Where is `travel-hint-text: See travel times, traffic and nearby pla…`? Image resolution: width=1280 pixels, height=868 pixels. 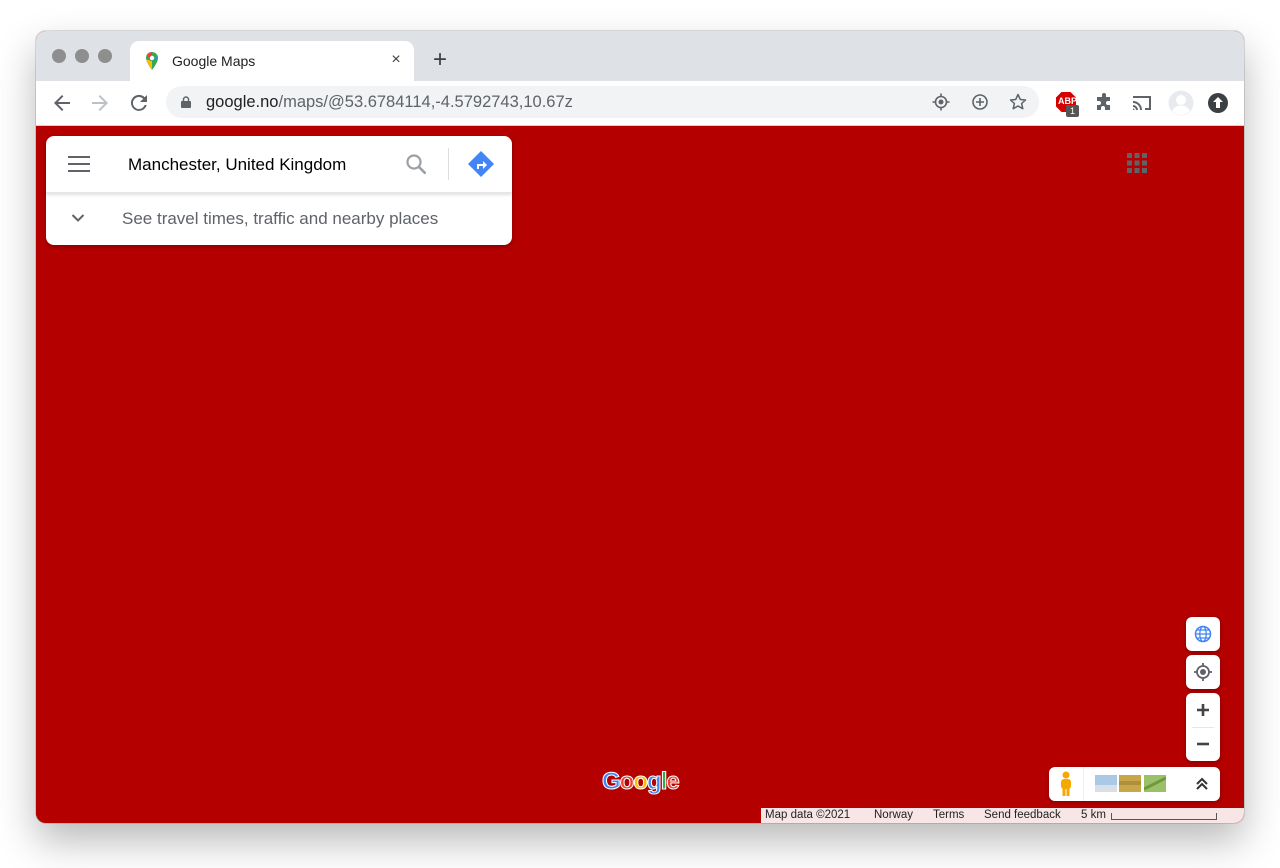 travel-hint-text: See travel times, traffic and nearby pla… is located at coordinates (280, 218).